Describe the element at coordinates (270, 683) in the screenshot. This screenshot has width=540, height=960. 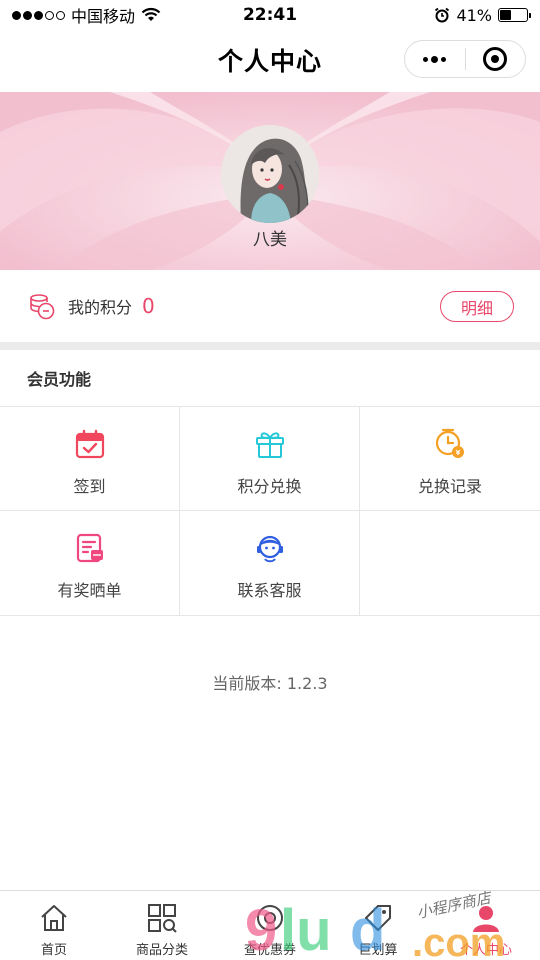
I see `app-version: 当前版本: 1.2.3` at that location.